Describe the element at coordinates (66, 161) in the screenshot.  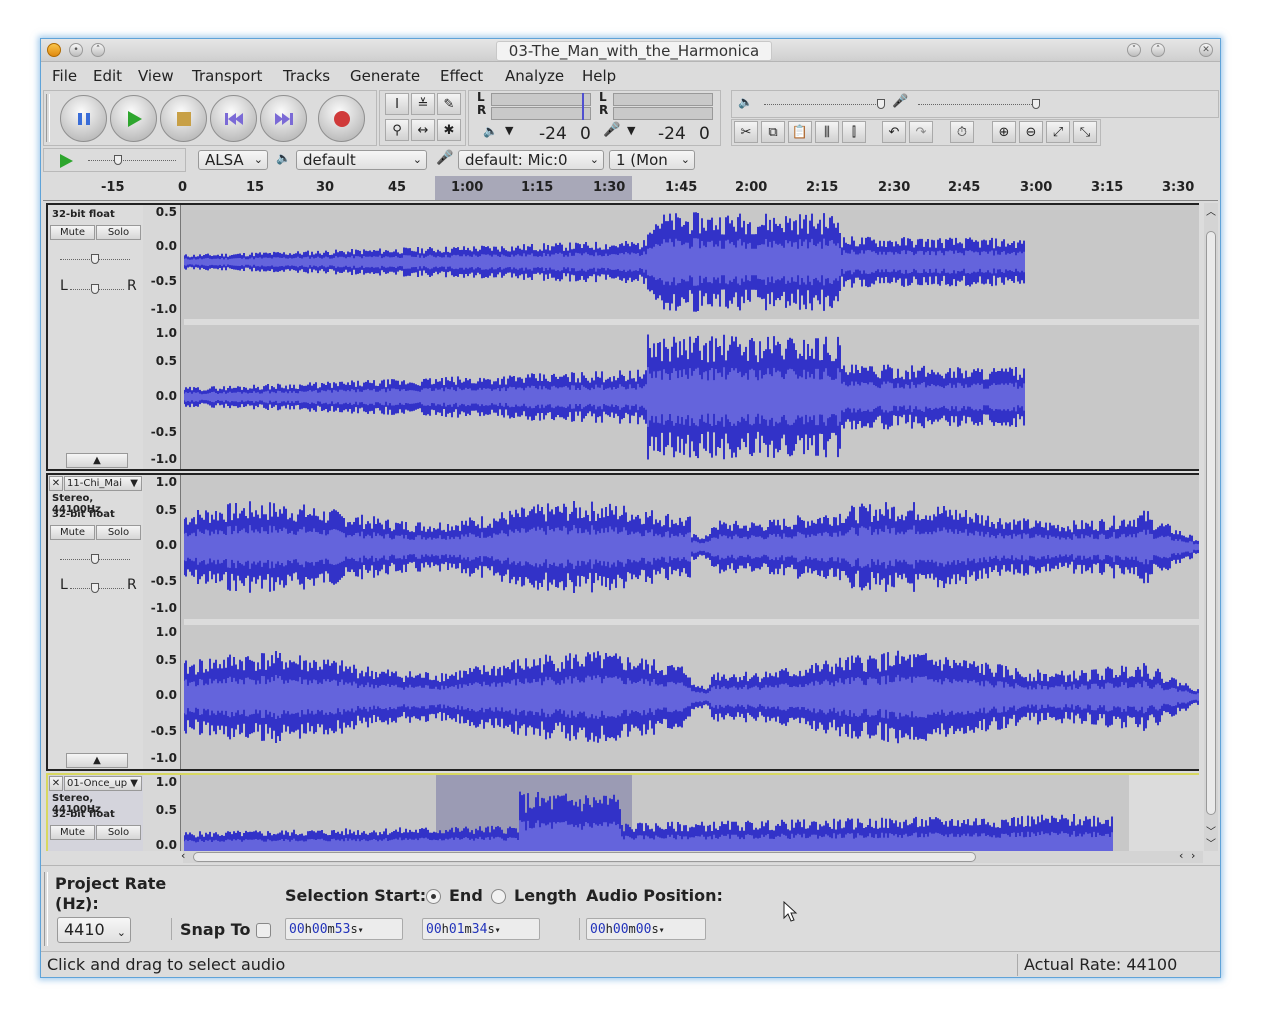
I see `play-at-speed-icon` at that location.